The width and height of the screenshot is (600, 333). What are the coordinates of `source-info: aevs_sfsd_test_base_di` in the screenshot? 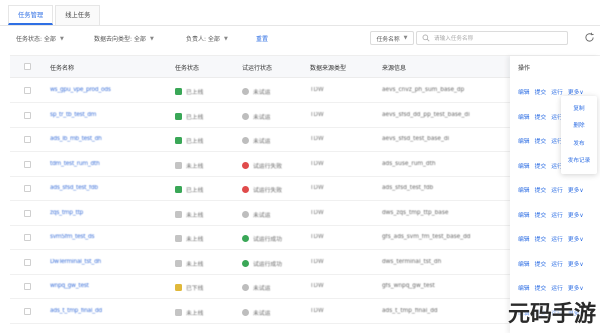 It's located at (416, 139).